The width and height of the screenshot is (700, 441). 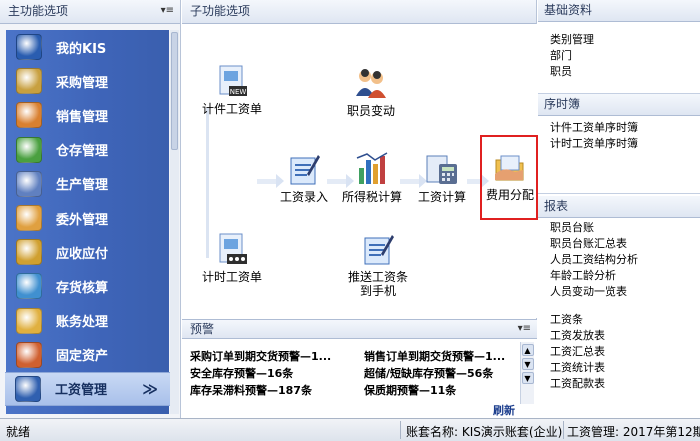 I want to click on svg-text: NEW, so click(x=238, y=92).